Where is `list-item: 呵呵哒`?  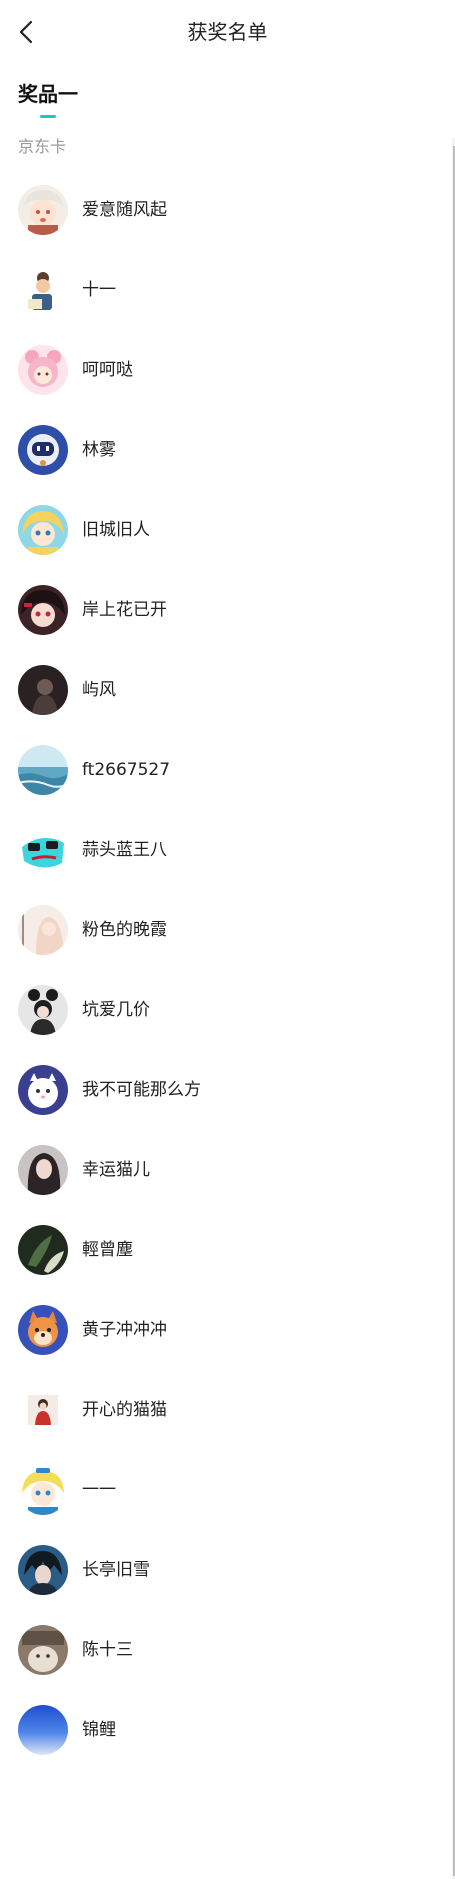
list-item: 呵呵哒 is located at coordinates (220, 370).